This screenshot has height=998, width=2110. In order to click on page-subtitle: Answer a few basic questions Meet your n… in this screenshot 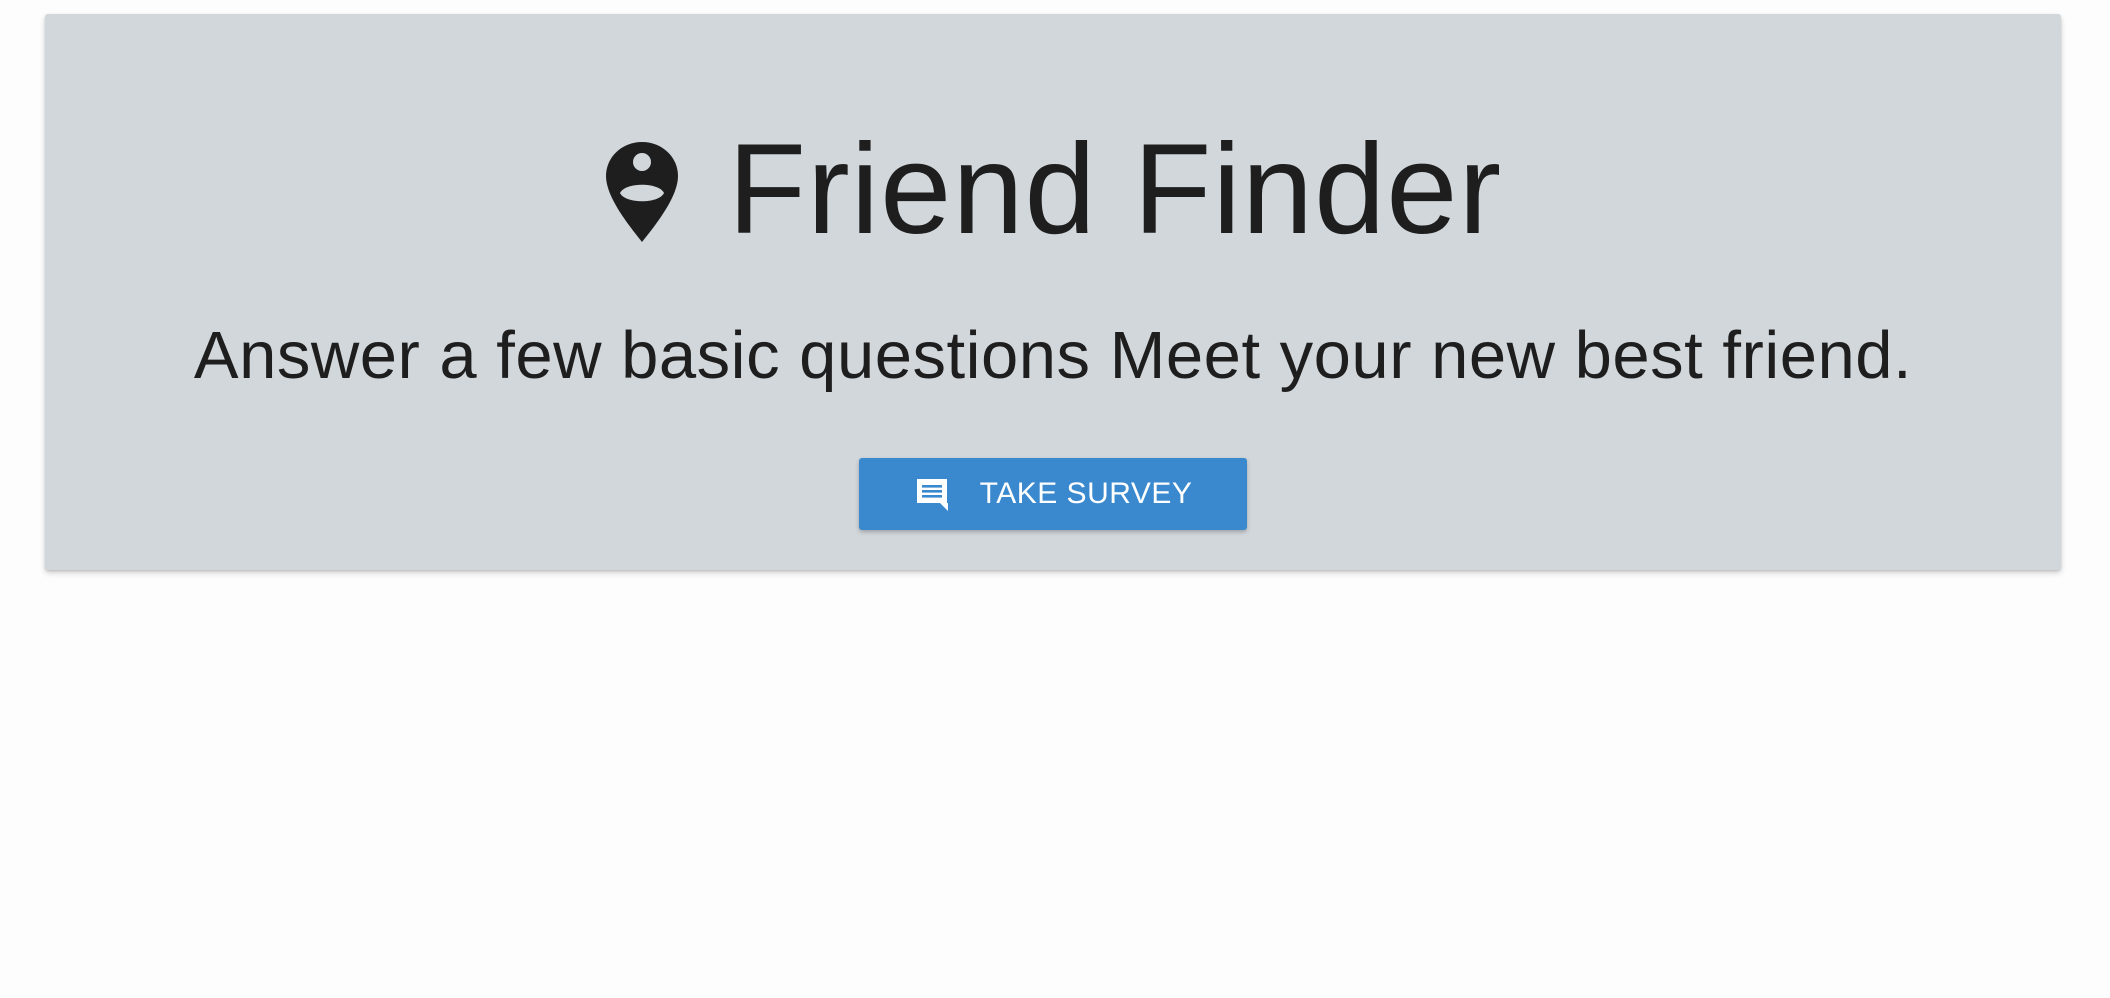, I will do `click(1053, 355)`.